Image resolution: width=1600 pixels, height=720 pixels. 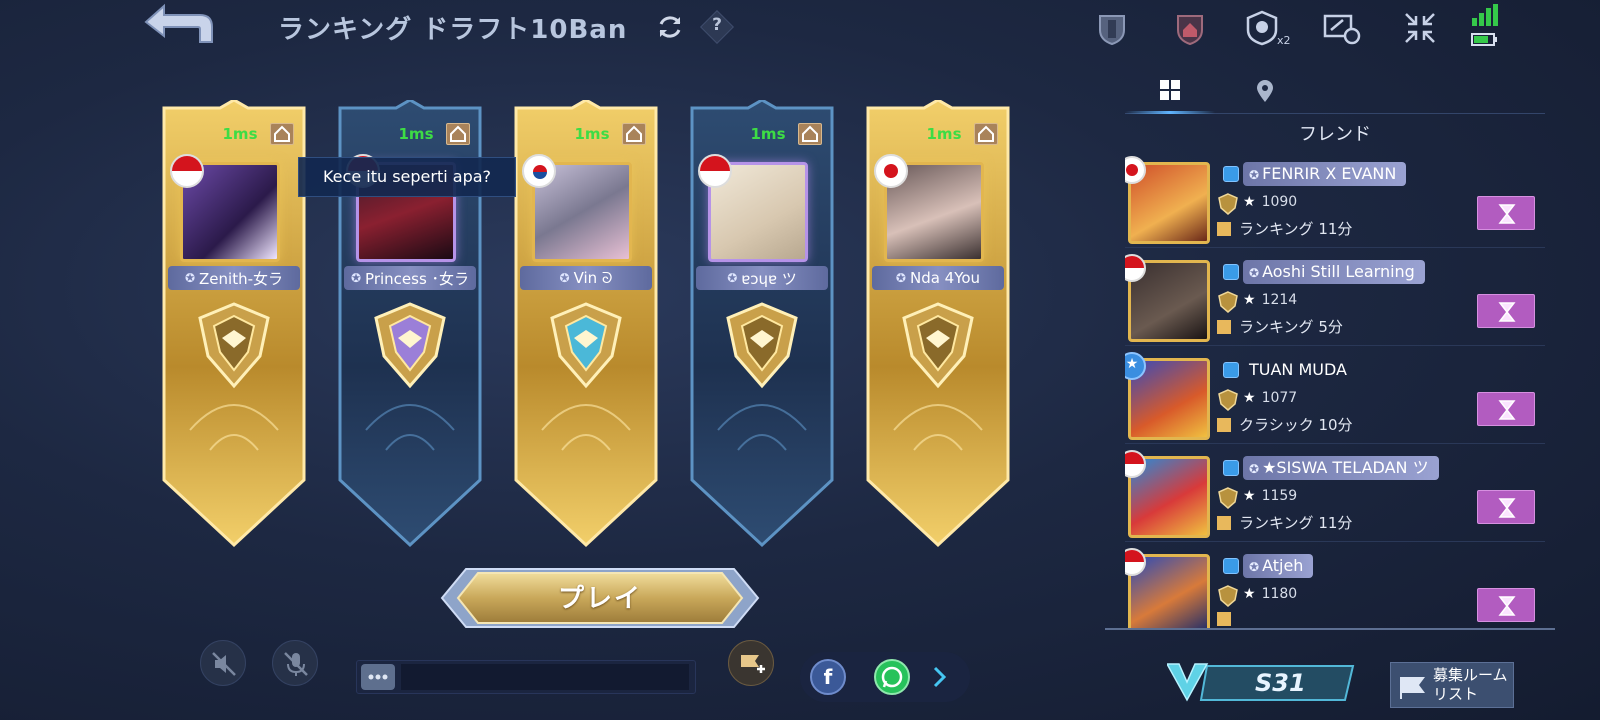 I want to click on question-icon: ?, so click(x=717, y=25).